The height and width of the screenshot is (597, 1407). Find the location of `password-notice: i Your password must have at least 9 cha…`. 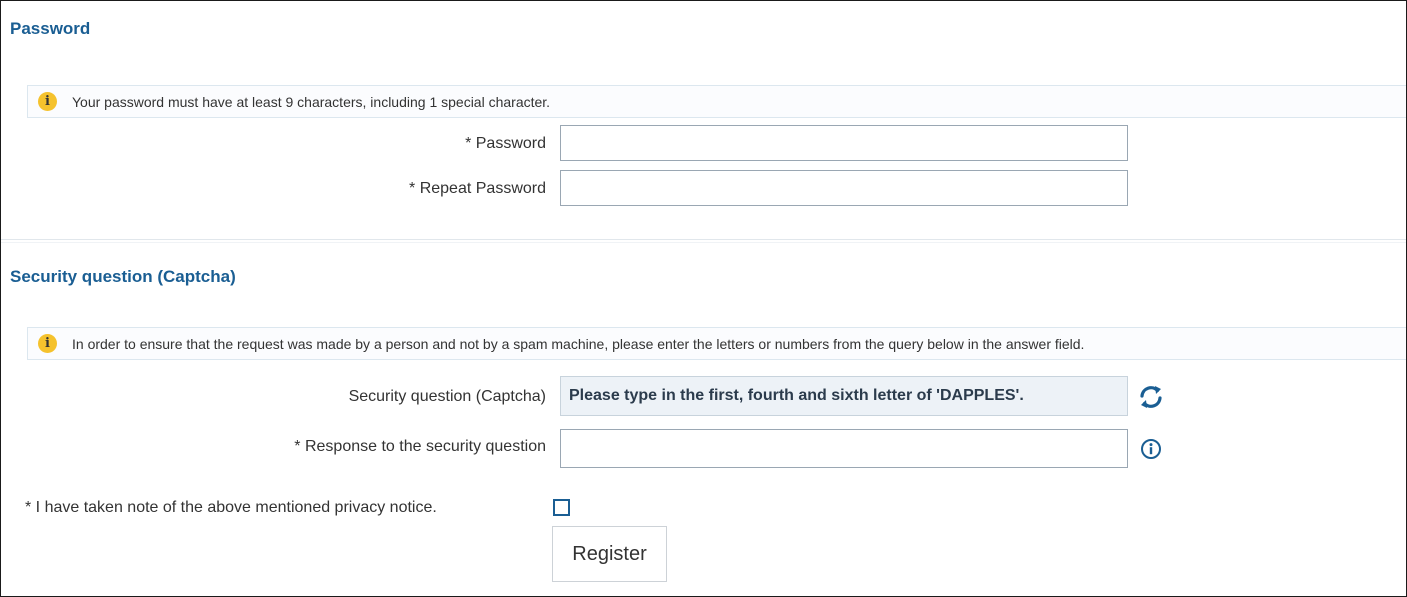

password-notice: i Your password must have at least 9 cha… is located at coordinates (716, 101).